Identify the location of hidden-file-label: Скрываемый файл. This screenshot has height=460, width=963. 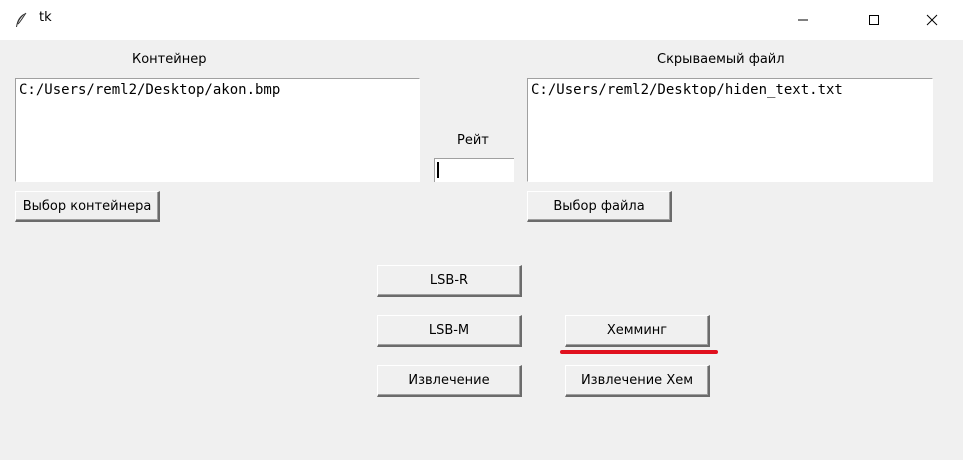
(721, 59).